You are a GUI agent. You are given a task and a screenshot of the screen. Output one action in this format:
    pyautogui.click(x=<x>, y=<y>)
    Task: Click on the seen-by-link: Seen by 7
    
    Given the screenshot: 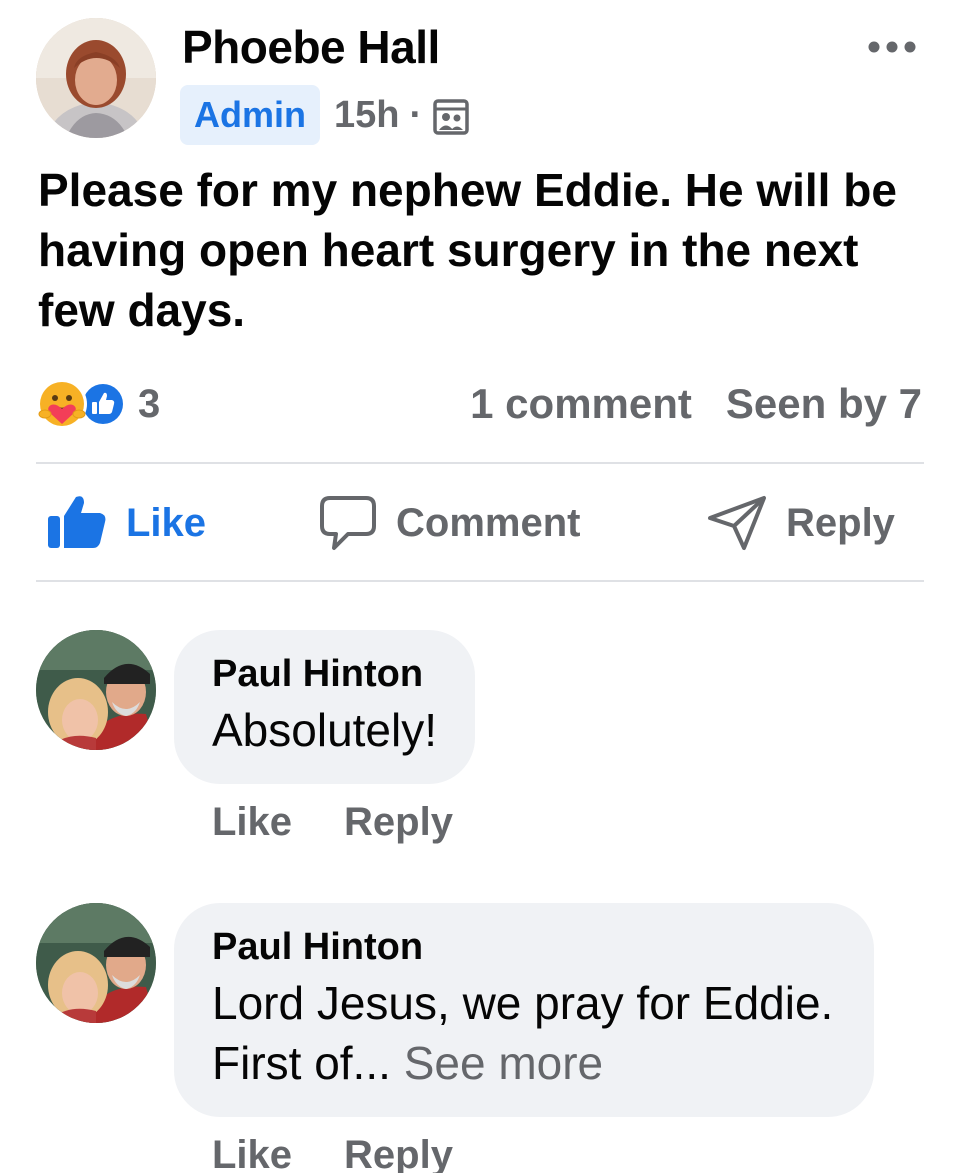 What is the action you would take?
    pyautogui.click(x=824, y=404)
    